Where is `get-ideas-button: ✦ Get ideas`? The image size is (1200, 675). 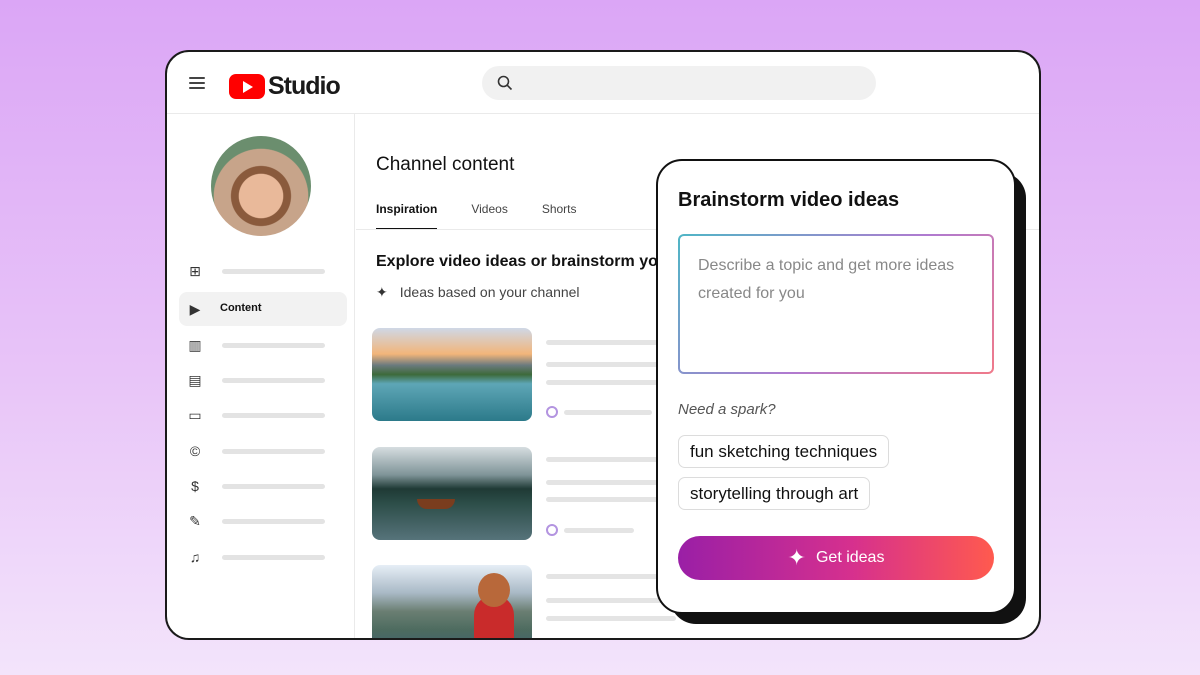
get-ideas-button: ✦ Get ideas is located at coordinates (836, 558).